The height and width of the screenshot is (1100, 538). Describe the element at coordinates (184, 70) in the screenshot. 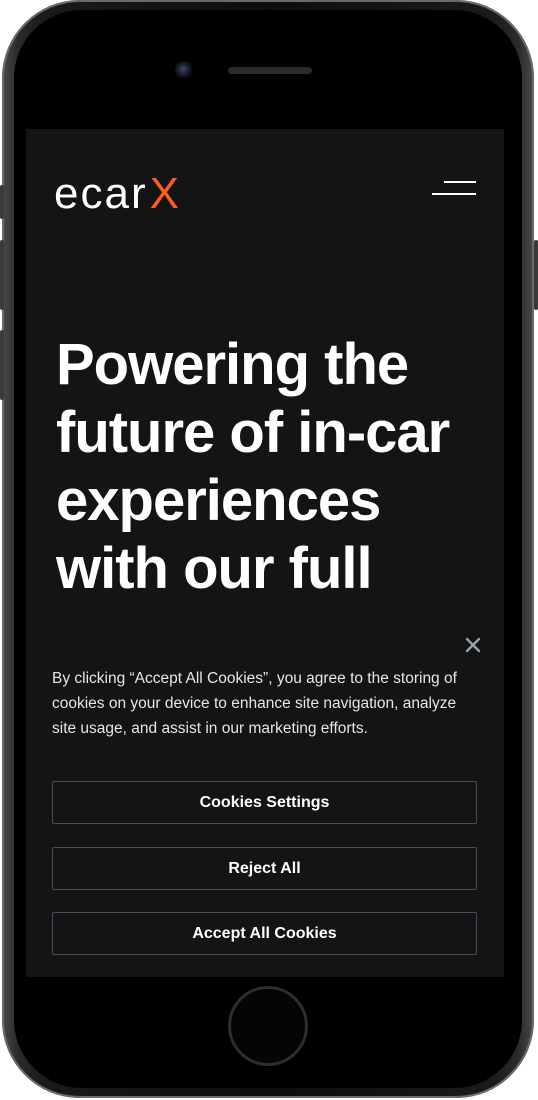

I see `front-camera` at that location.